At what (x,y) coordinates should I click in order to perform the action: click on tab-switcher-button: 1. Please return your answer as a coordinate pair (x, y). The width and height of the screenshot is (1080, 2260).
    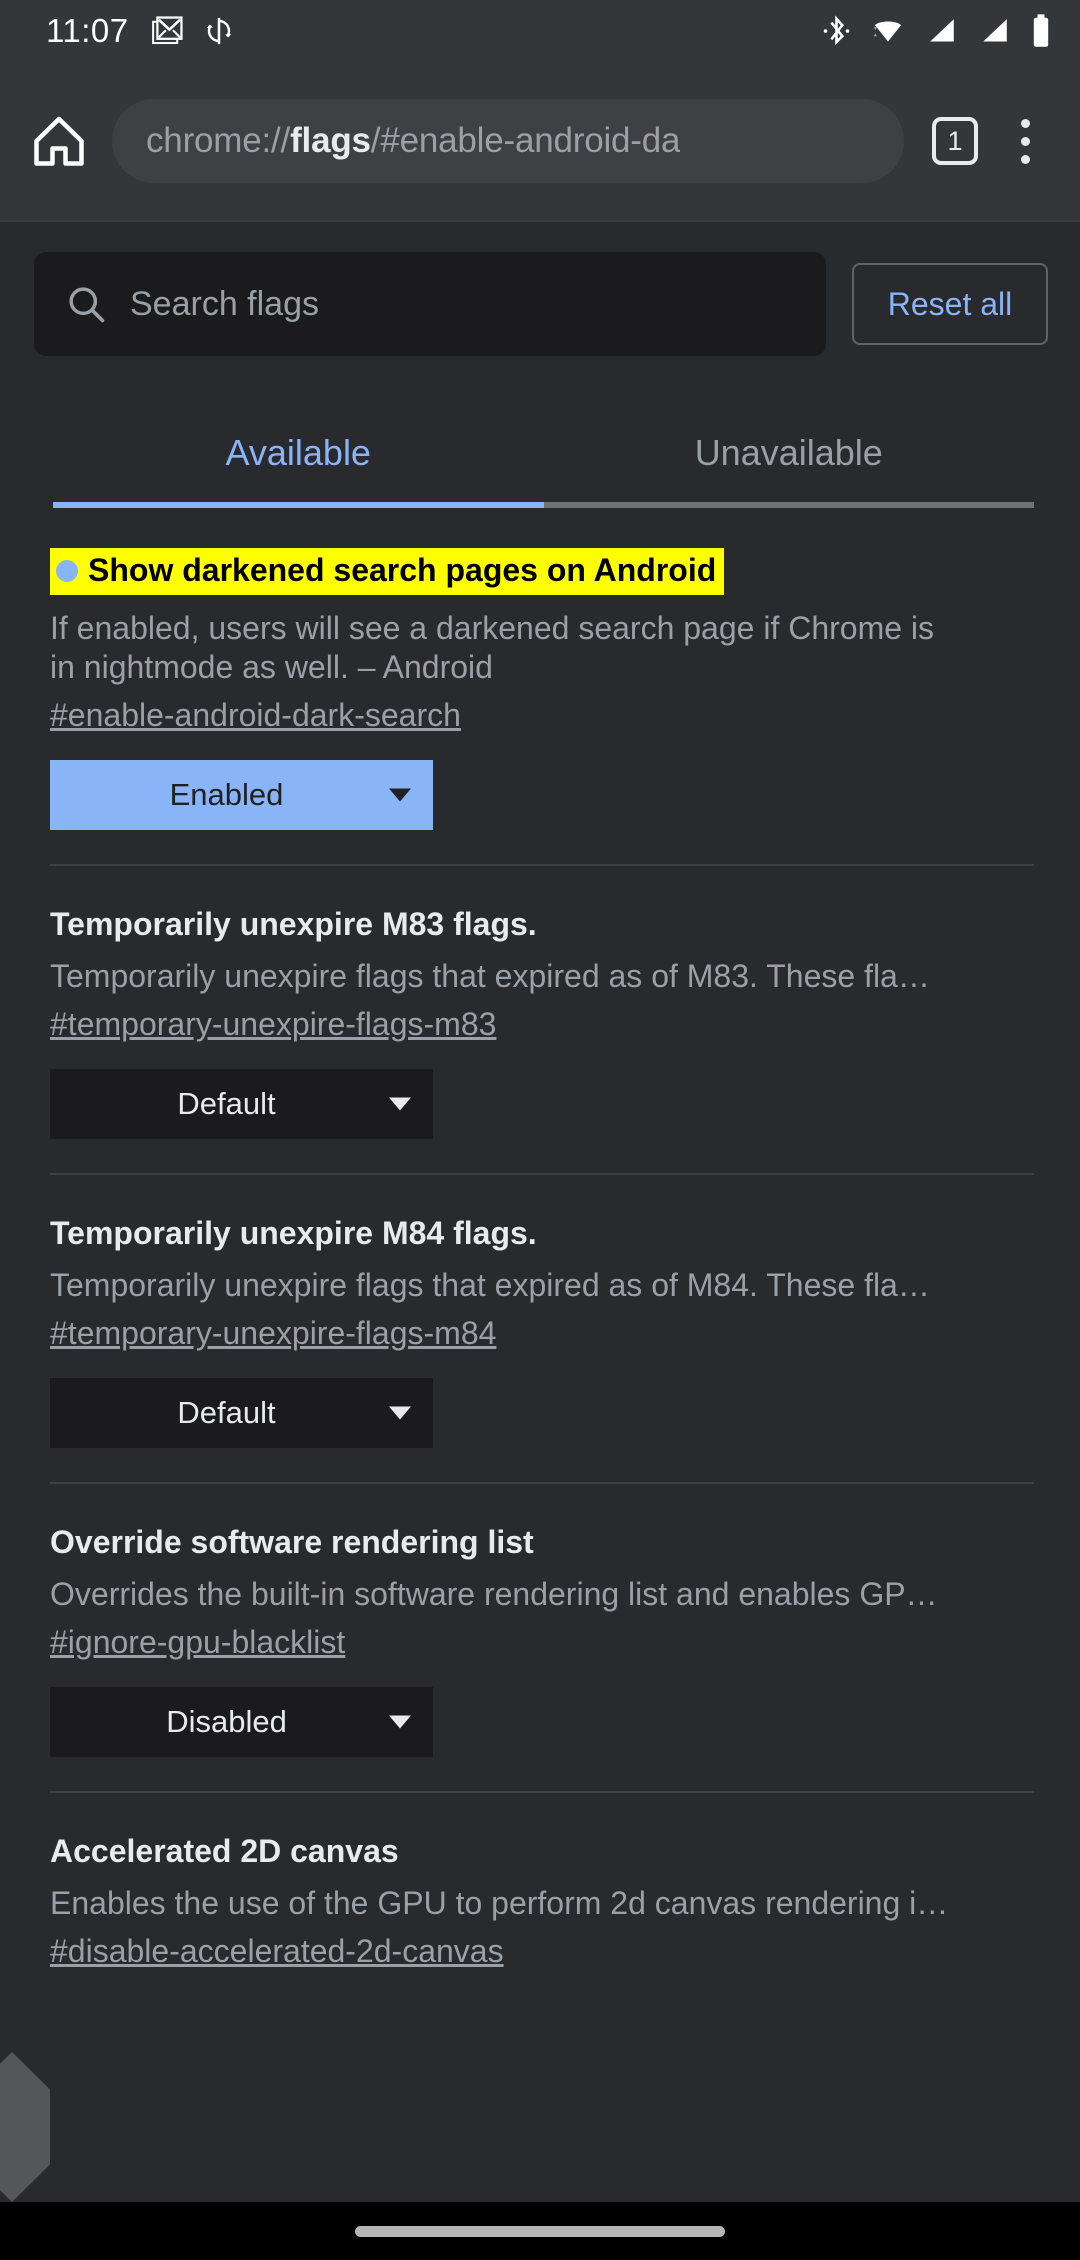
    Looking at the image, I should click on (955, 141).